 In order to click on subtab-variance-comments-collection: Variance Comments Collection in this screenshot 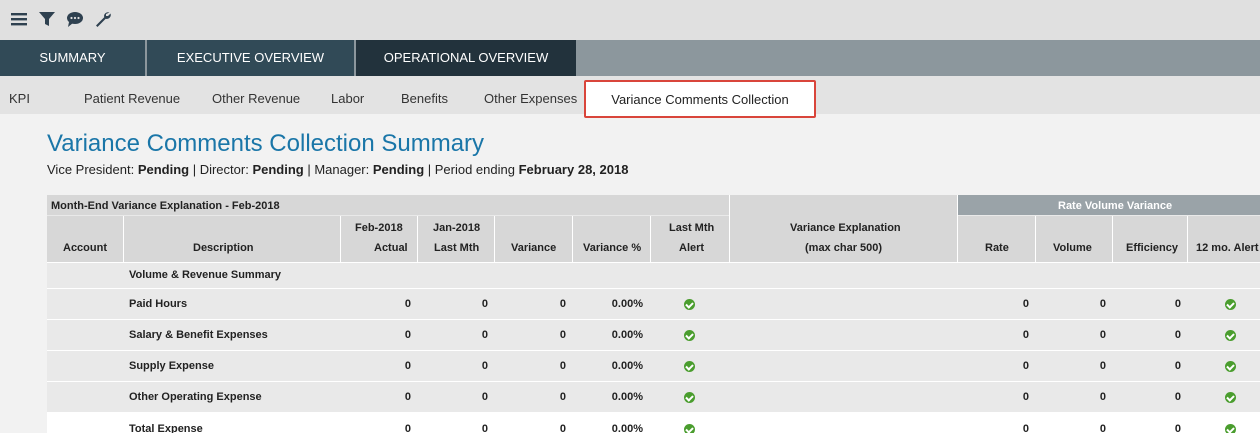, I will do `click(700, 99)`.